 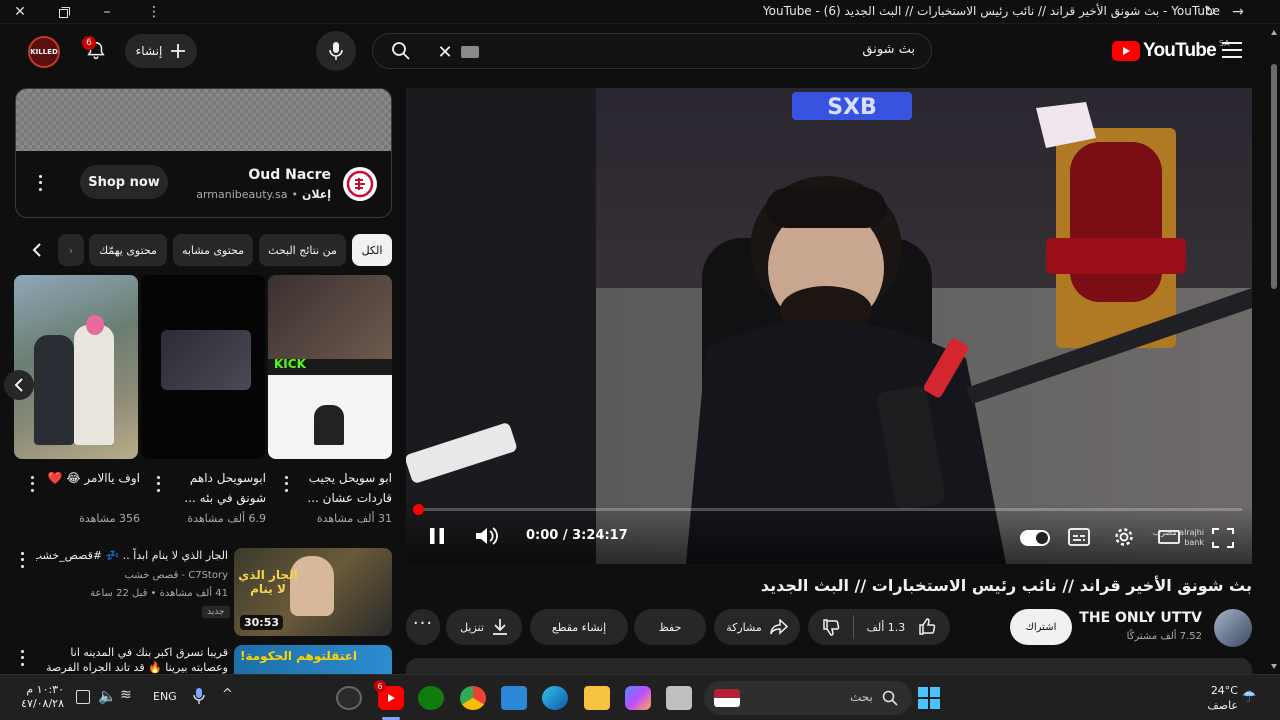 What do you see at coordinates (216, 612) in the screenshot?
I see `new-badge: جديد` at bounding box center [216, 612].